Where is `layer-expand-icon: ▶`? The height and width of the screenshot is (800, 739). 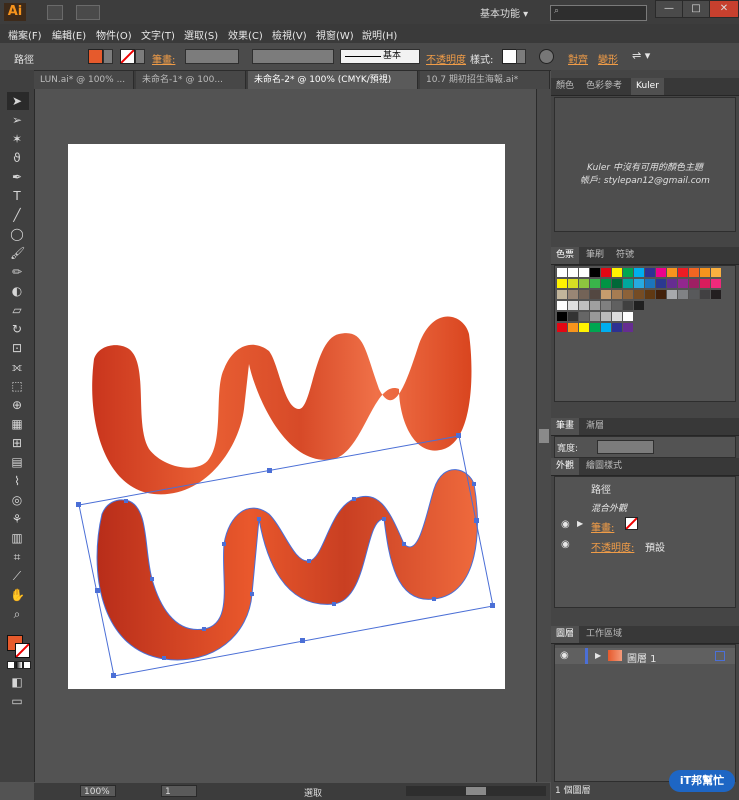 layer-expand-icon: ▶ is located at coordinates (598, 655).